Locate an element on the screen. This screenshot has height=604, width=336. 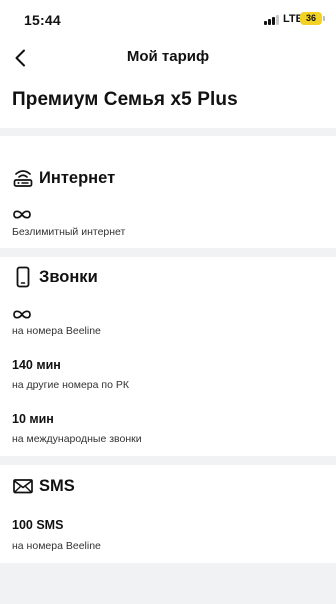
page-title: Мой тариф is located at coordinates (168, 56).